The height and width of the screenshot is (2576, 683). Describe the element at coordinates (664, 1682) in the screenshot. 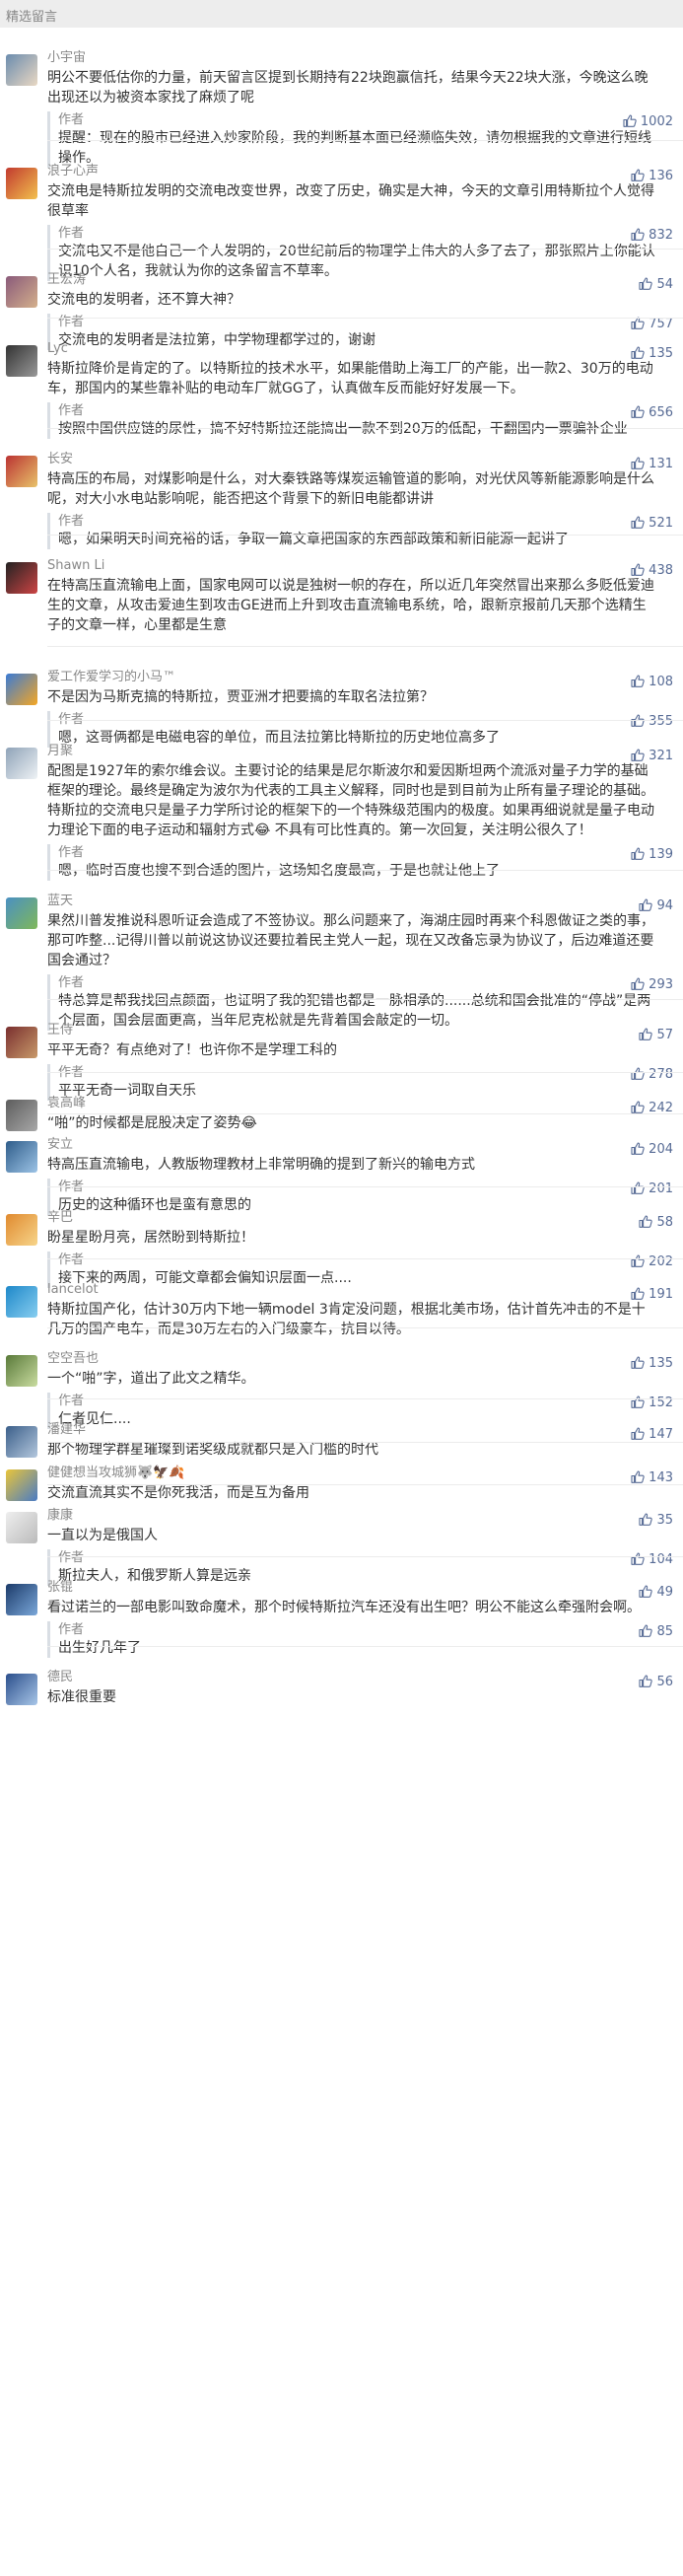

I see `like-count: 56` at that location.